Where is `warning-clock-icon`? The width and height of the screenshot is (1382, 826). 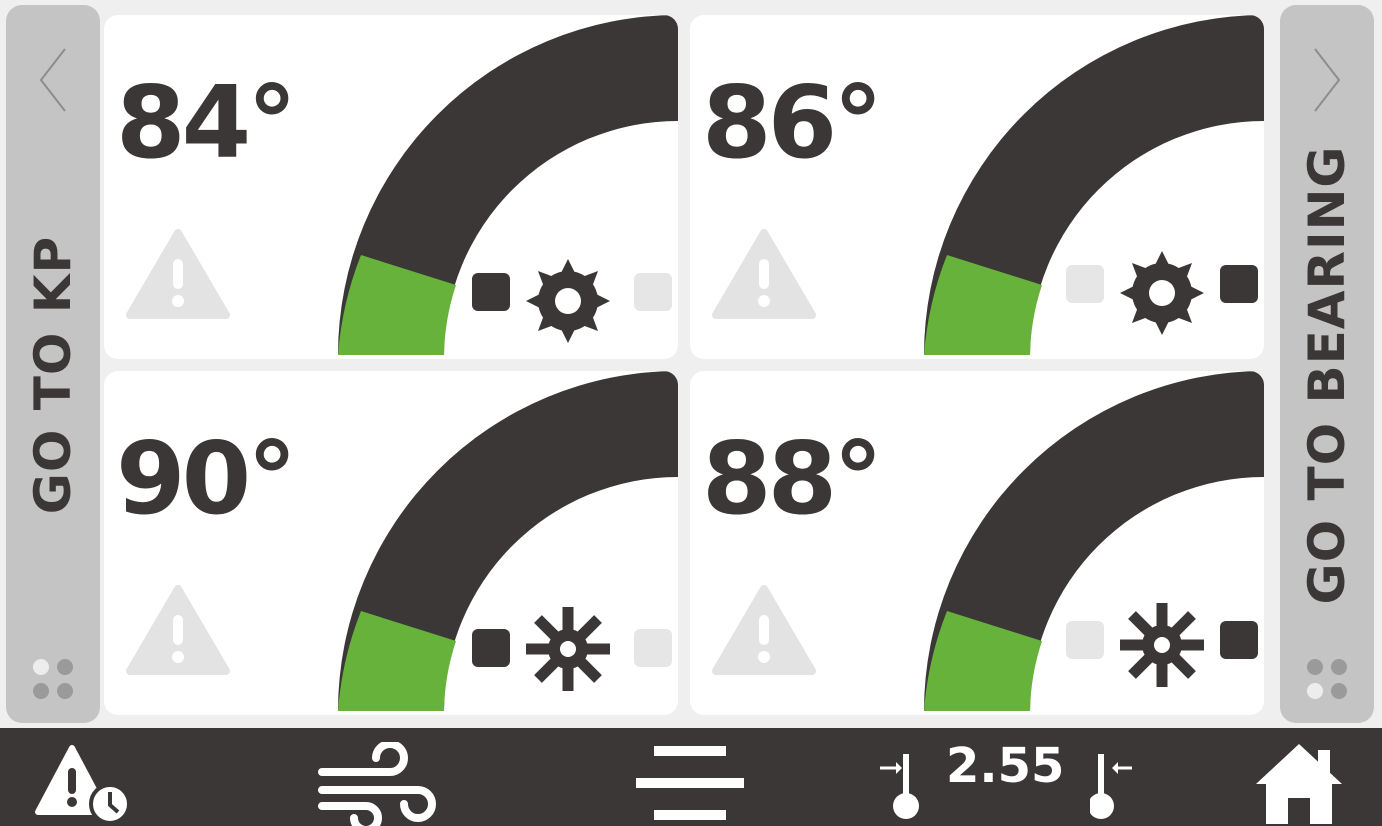
warning-clock-icon is located at coordinates (84, 784).